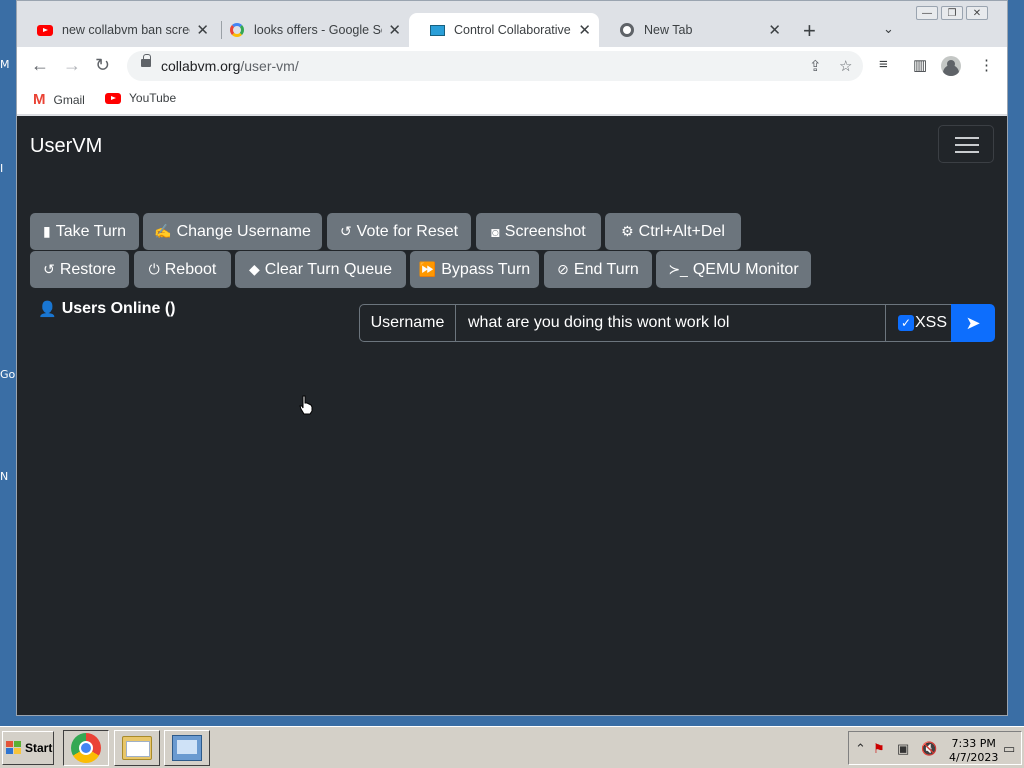  I want to click on share-icon: ⇪, so click(815, 66).